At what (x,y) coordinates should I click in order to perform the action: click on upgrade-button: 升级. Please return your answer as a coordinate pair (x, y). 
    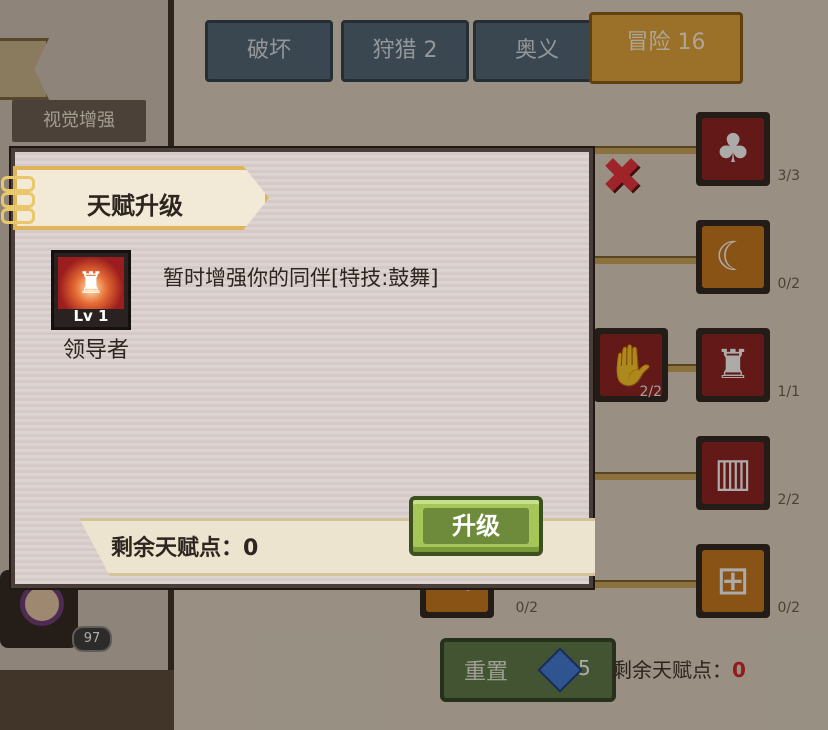
    Looking at the image, I should click on (476, 526).